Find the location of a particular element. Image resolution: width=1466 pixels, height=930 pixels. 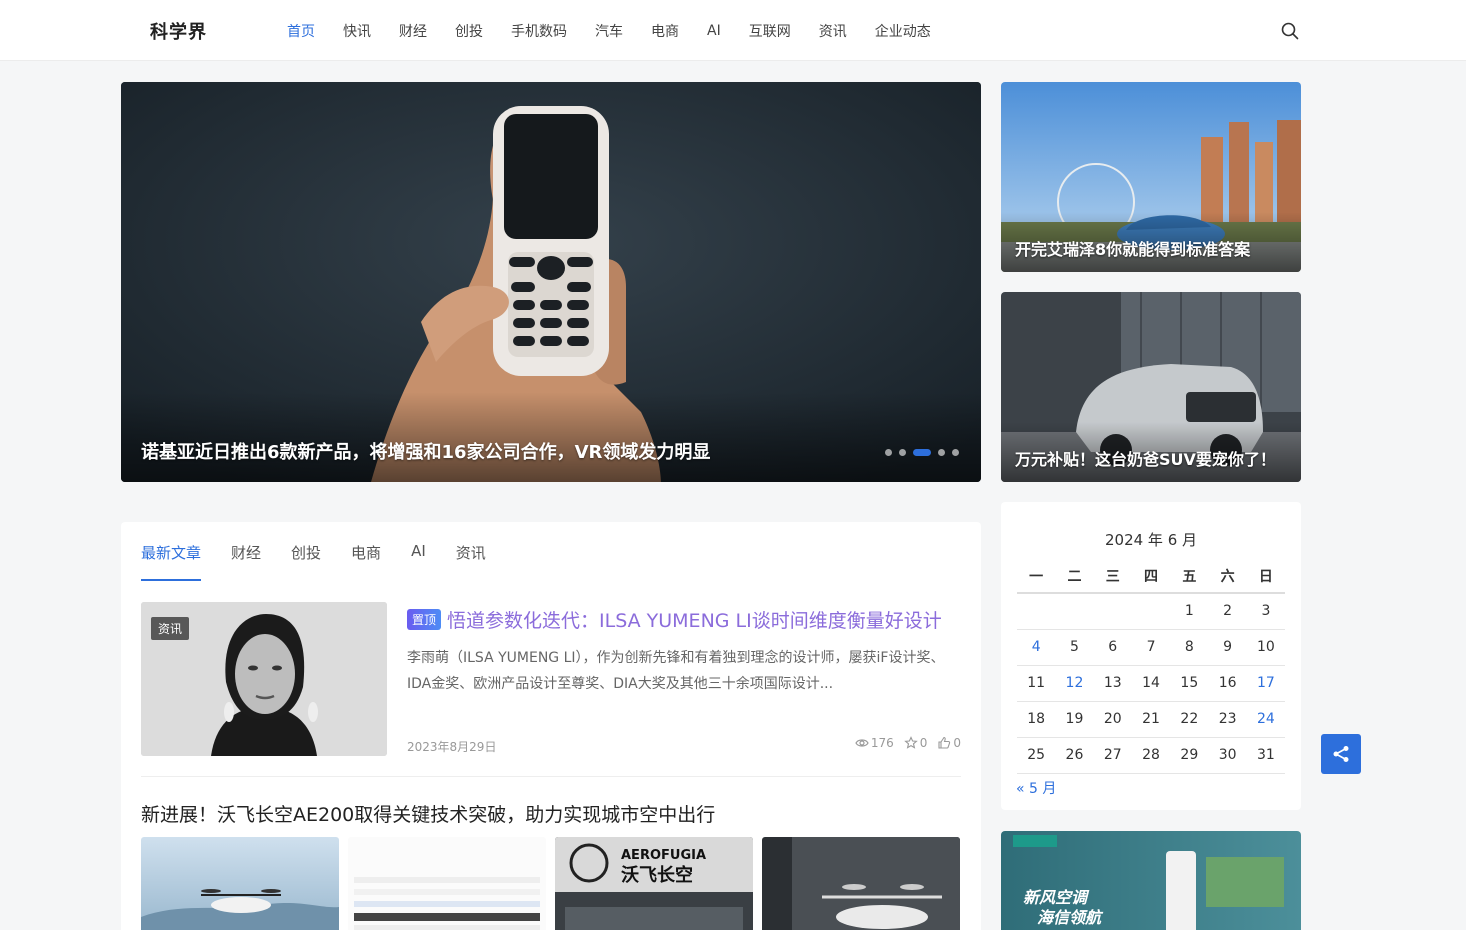

likes-stat: 0 is located at coordinates (949, 743).